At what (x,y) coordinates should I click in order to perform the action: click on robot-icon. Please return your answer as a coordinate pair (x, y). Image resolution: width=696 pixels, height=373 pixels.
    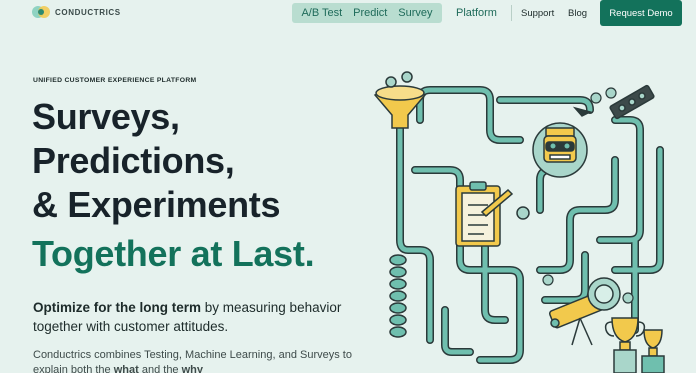
    Looking at the image, I should click on (560, 150).